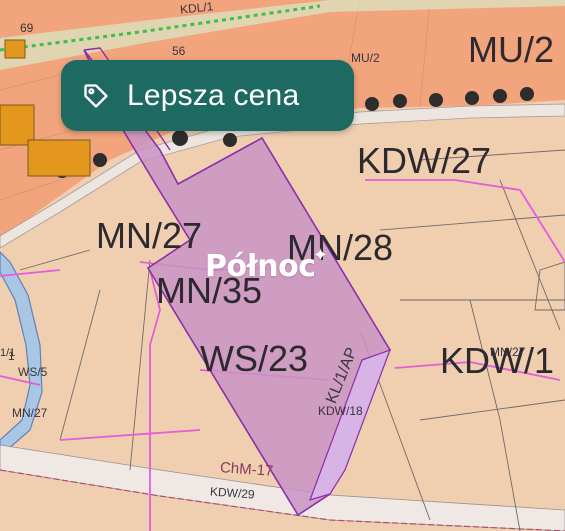 This screenshot has height=531, width=565. I want to click on zone-label-kdl1: KDL/1, so click(196, 8).